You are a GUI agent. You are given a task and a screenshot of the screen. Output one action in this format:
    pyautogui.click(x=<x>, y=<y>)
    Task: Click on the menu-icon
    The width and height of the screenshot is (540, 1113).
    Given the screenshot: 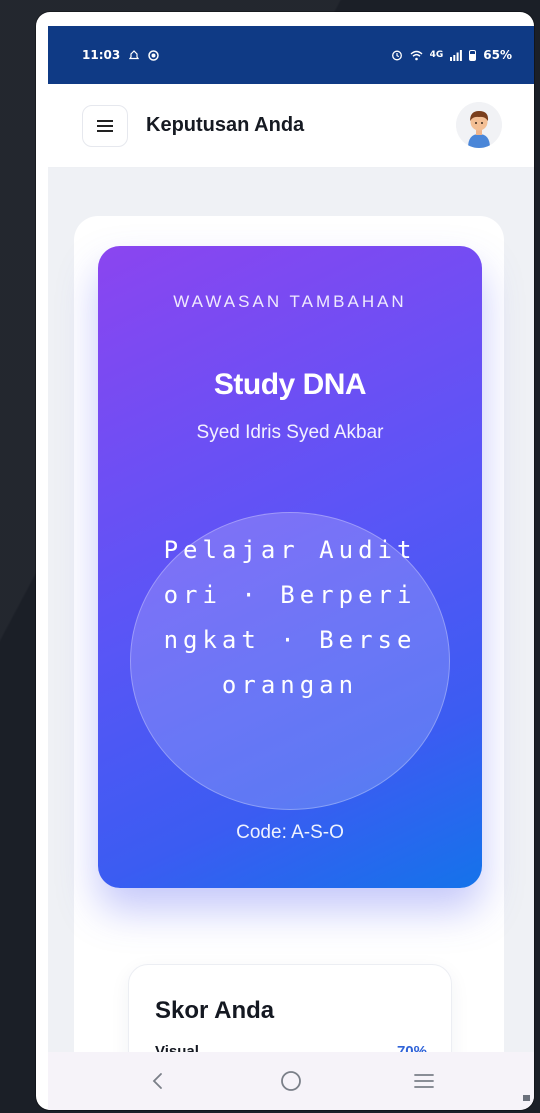 What is the action you would take?
    pyautogui.click(x=105, y=125)
    